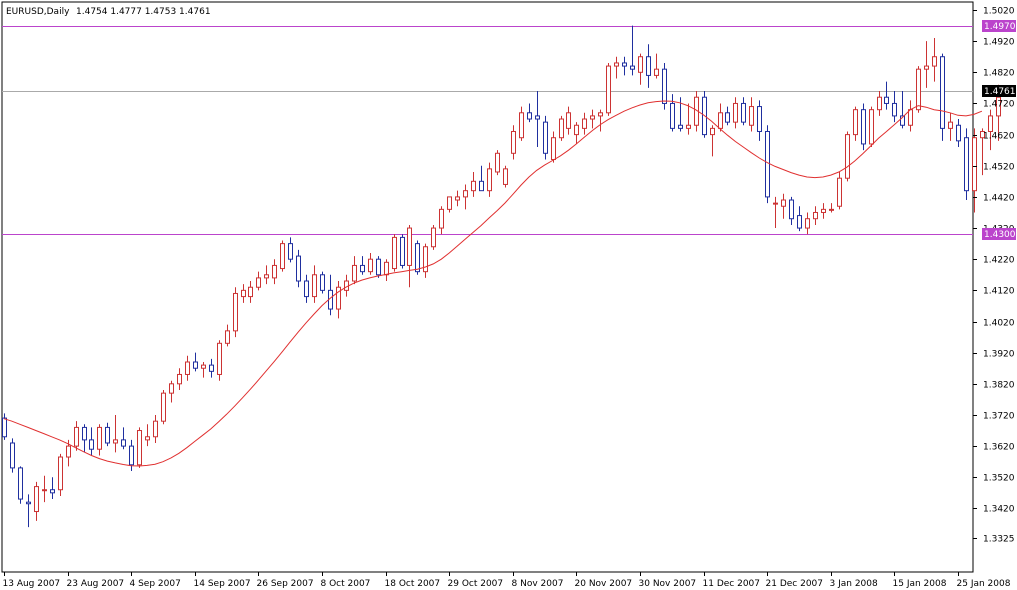 This screenshot has height=590, width=1017. Describe the element at coordinates (854, 584) in the screenshot. I see `x-tick-label: 3 Jan 2008` at that location.